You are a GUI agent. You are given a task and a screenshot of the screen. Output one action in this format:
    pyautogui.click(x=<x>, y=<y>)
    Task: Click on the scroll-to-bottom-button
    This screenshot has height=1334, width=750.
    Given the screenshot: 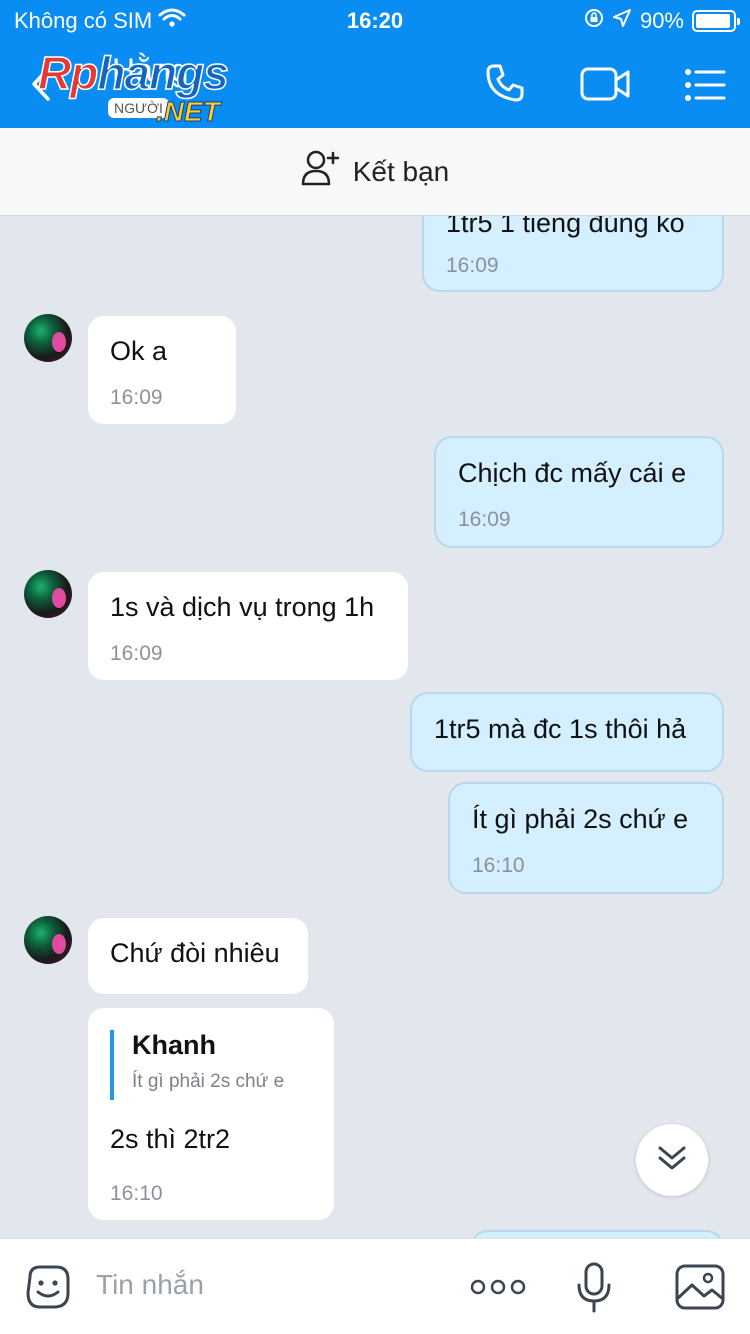 What is the action you would take?
    pyautogui.click(x=672, y=1160)
    